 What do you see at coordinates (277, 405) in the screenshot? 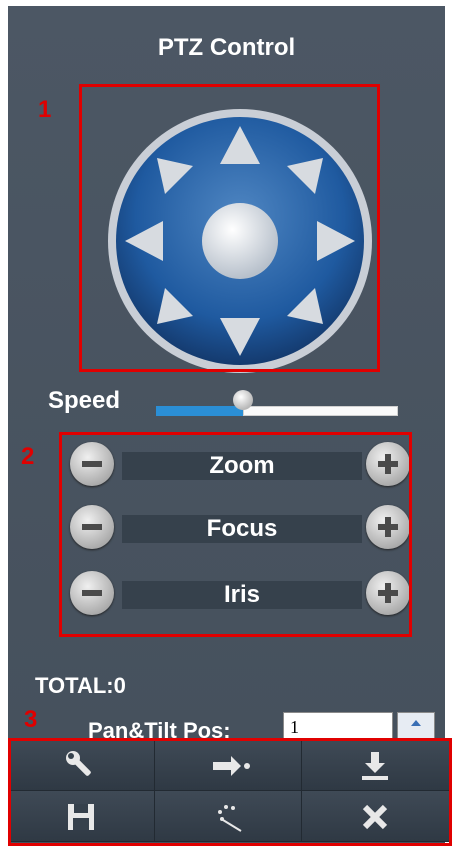
I see `speed-slider` at bounding box center [277, 405].